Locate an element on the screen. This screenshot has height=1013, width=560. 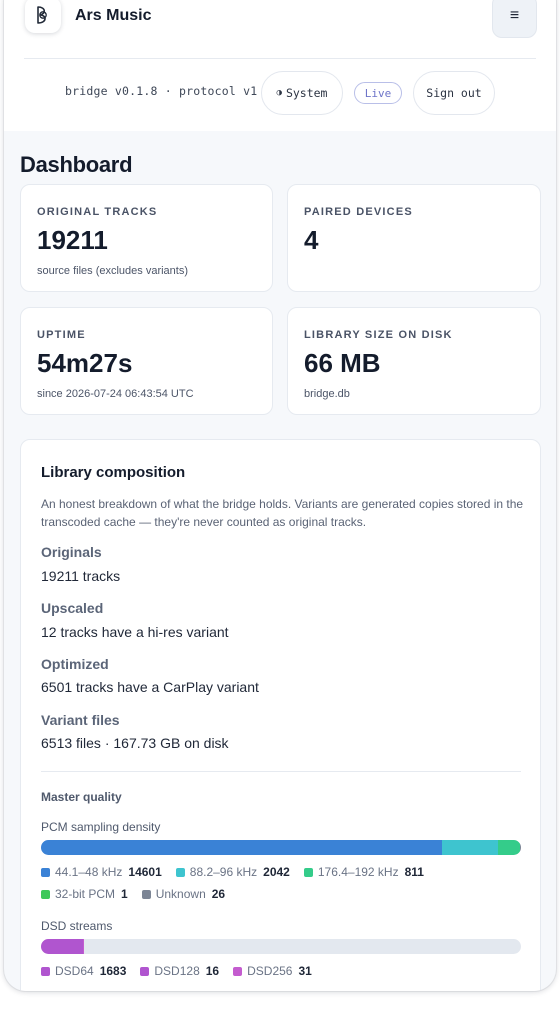
legend-label: Unknown is located at coordinates (180, 894).